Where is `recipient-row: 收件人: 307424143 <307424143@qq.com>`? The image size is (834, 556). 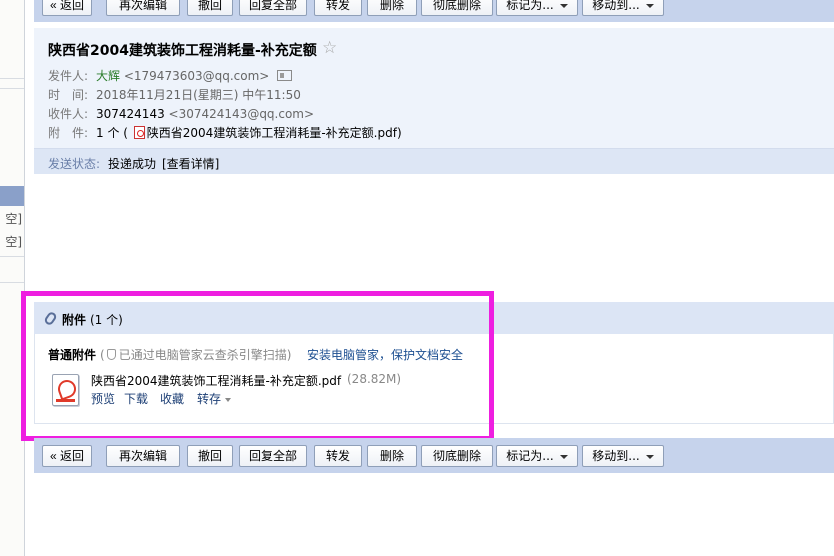 recipient-row: 收件人: 307424143 <307424143@qq.com> is located at coordinates (181, 113).